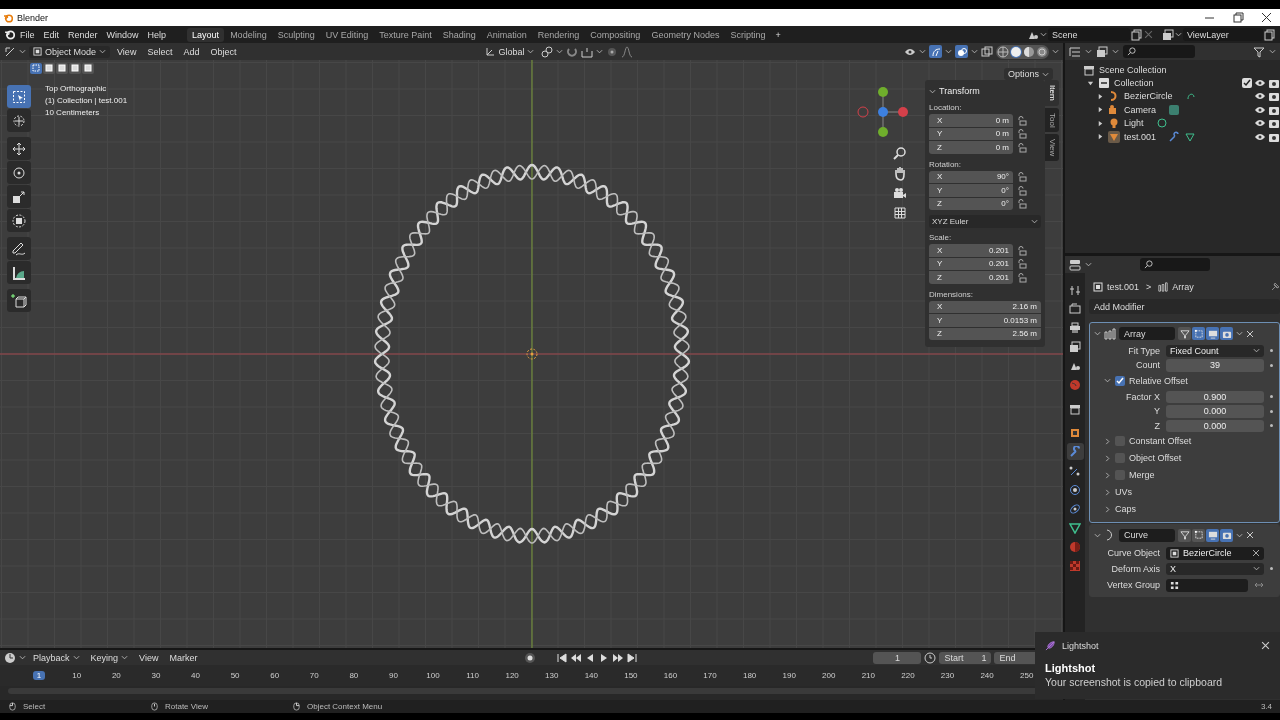  I want to click on subpanel-title: Caps, so click(1125, 509).